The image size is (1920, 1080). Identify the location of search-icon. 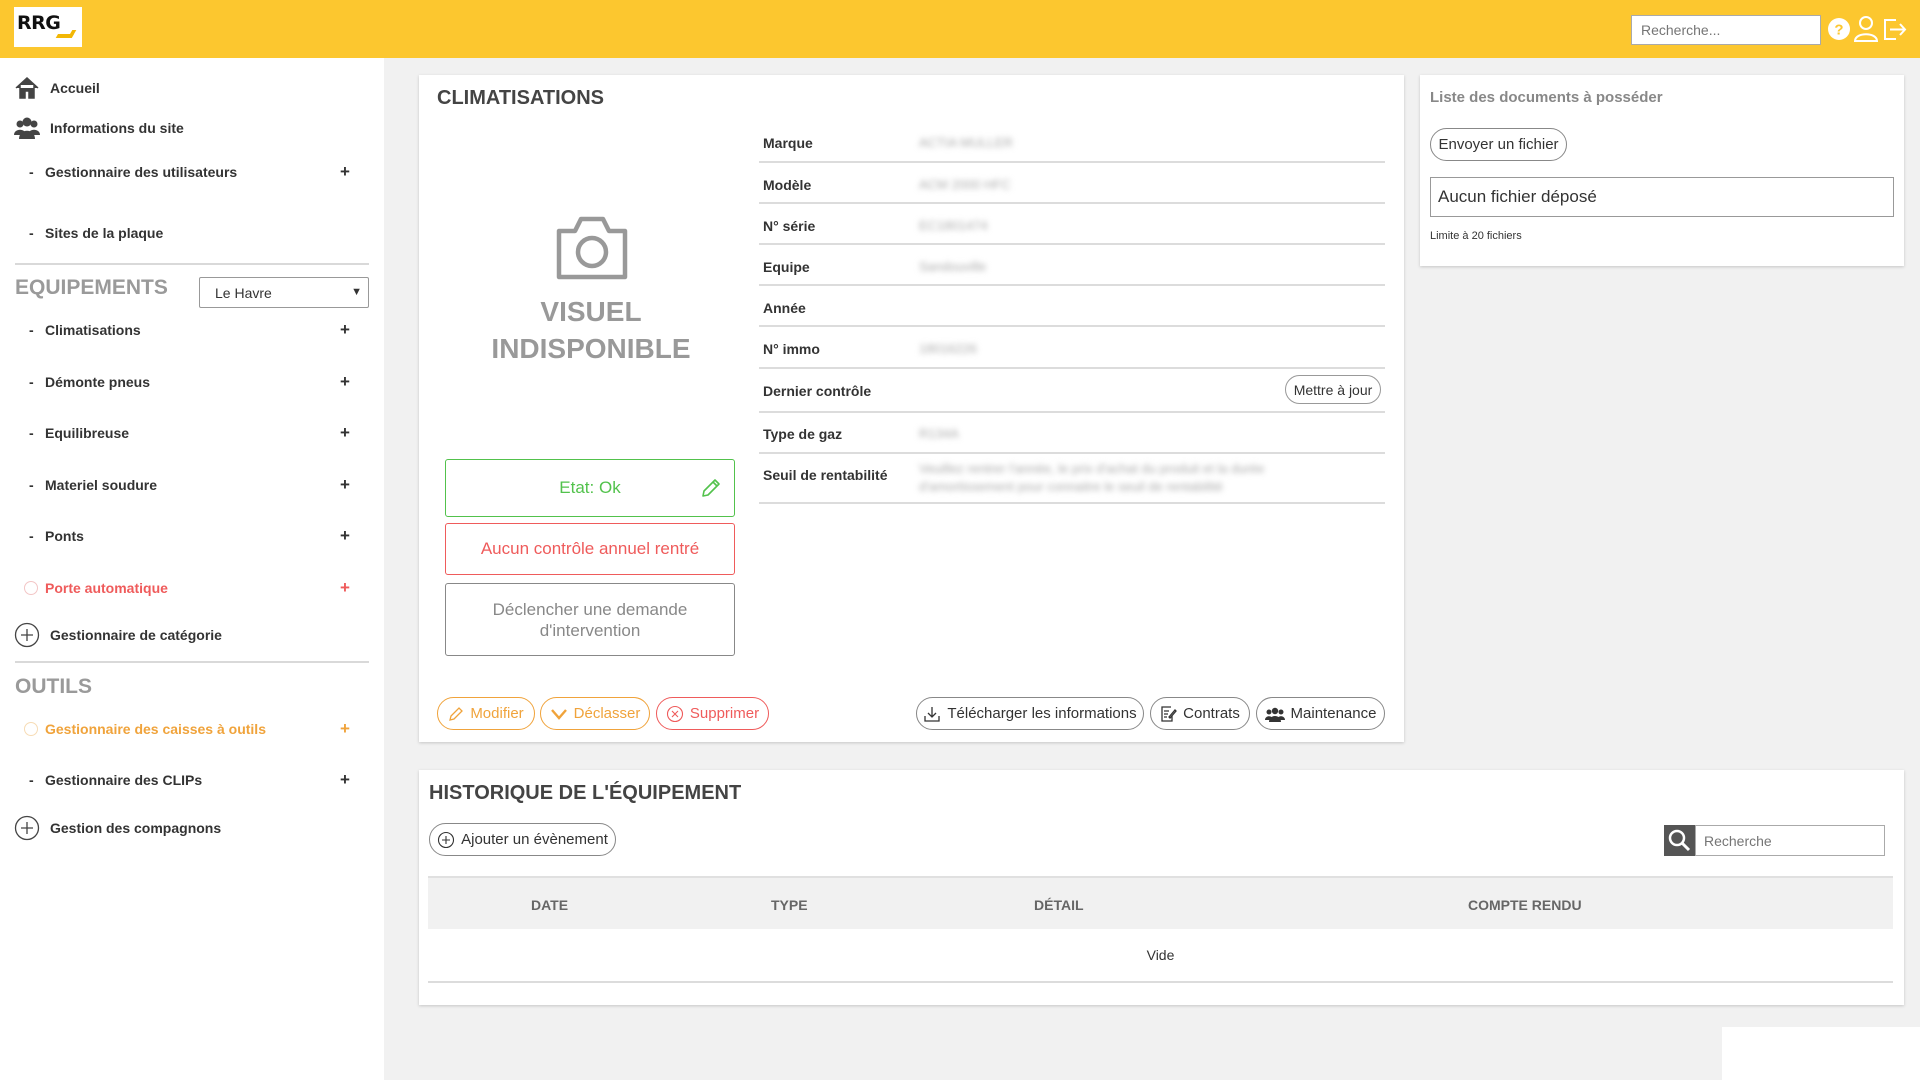
(1679, 840).